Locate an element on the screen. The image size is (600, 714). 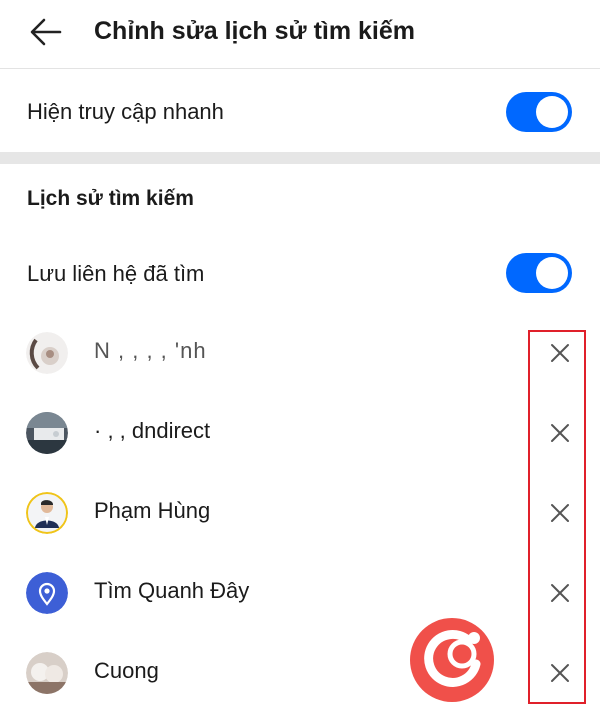
history-item: Tìm Quanh Đây is located at coordinates (300, 592).